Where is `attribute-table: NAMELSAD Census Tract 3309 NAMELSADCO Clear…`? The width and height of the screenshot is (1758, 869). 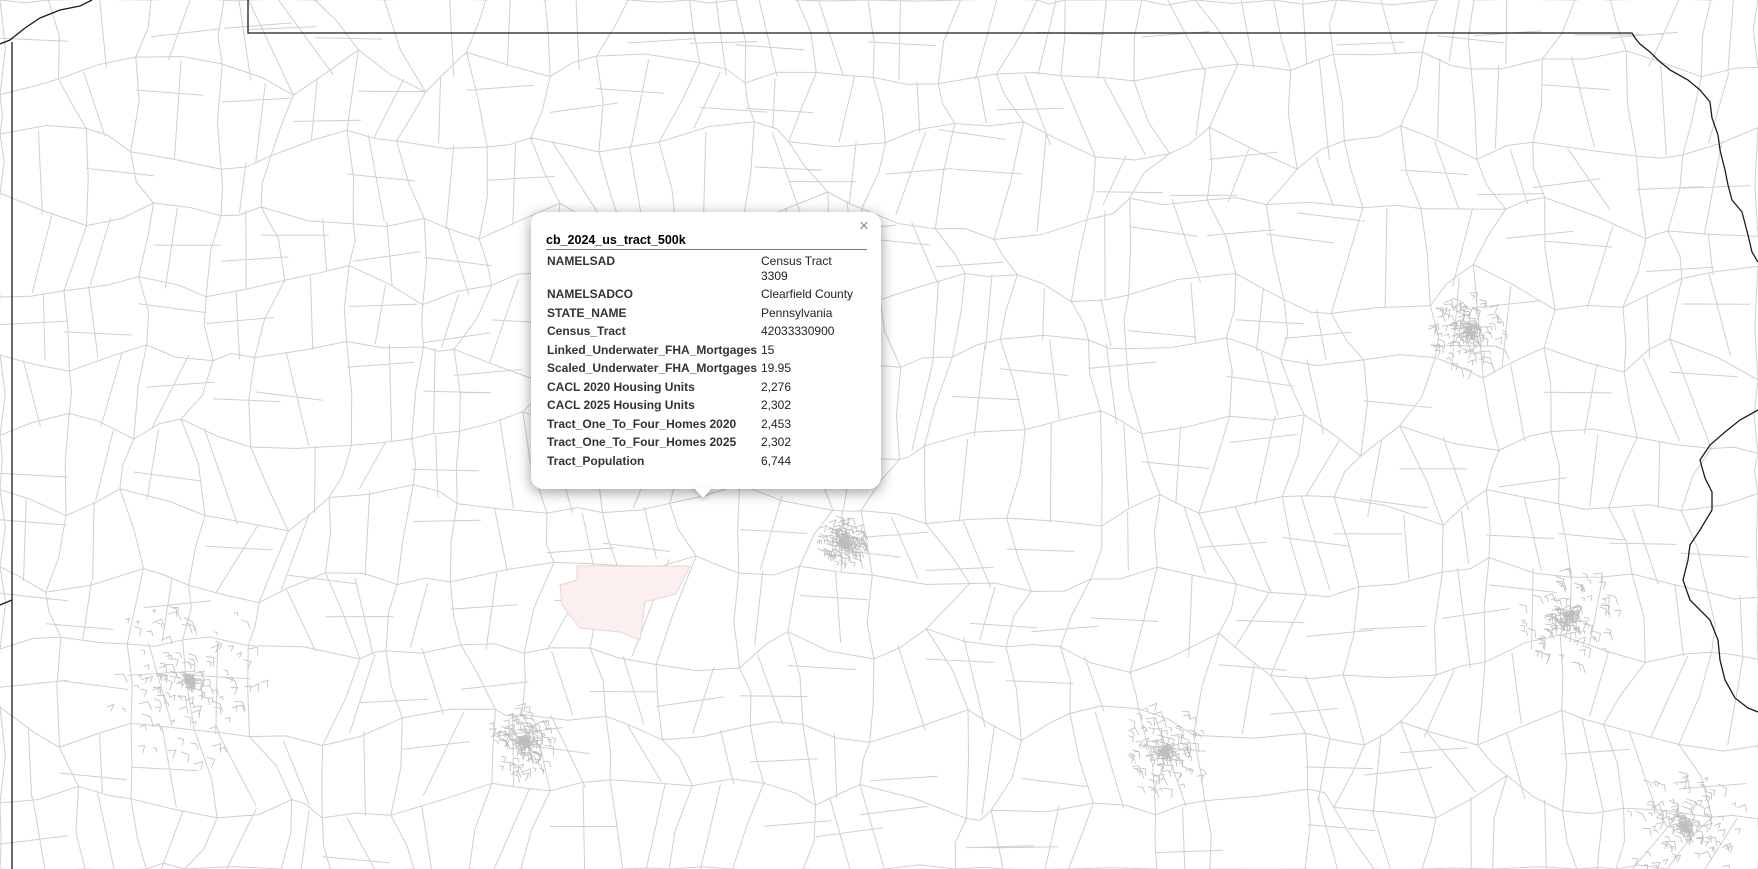 attribute-table: NAMELSAD Census Tract 3309 NAMELSADCO Clear… is located at coordinates (704, 361).